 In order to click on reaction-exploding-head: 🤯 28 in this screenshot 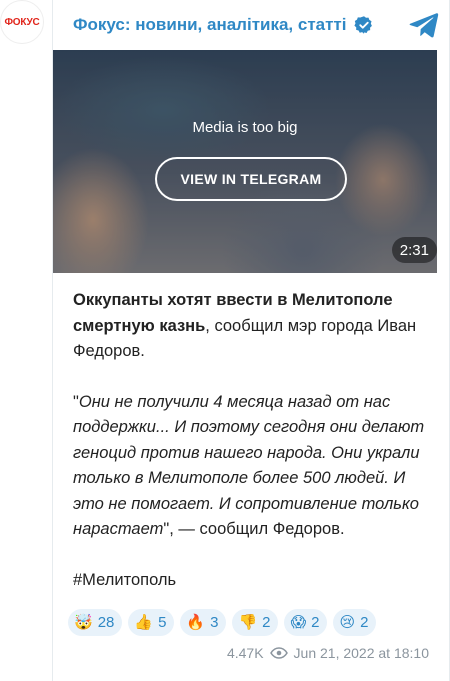, I will do `click(95, 622)`.